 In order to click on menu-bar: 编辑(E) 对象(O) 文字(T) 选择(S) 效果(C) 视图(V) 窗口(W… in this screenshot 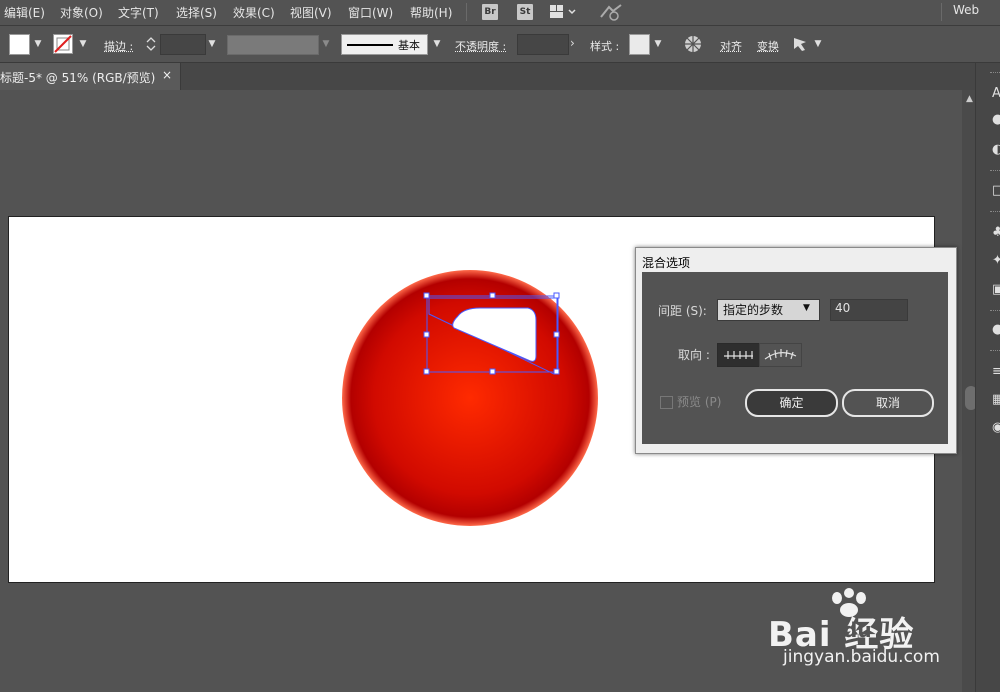, I will do `click(500, 13)`.